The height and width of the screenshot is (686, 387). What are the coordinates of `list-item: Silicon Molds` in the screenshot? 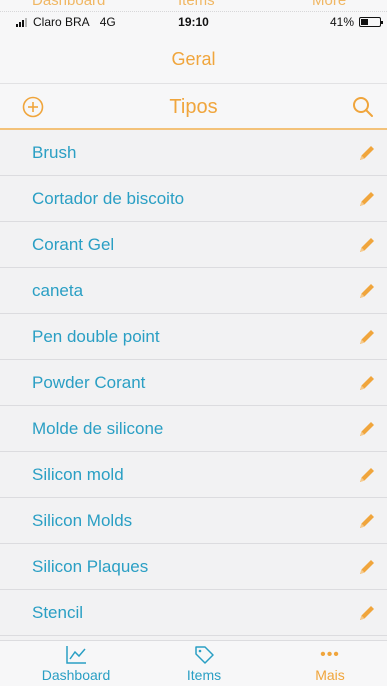 It's located at (193, 521).